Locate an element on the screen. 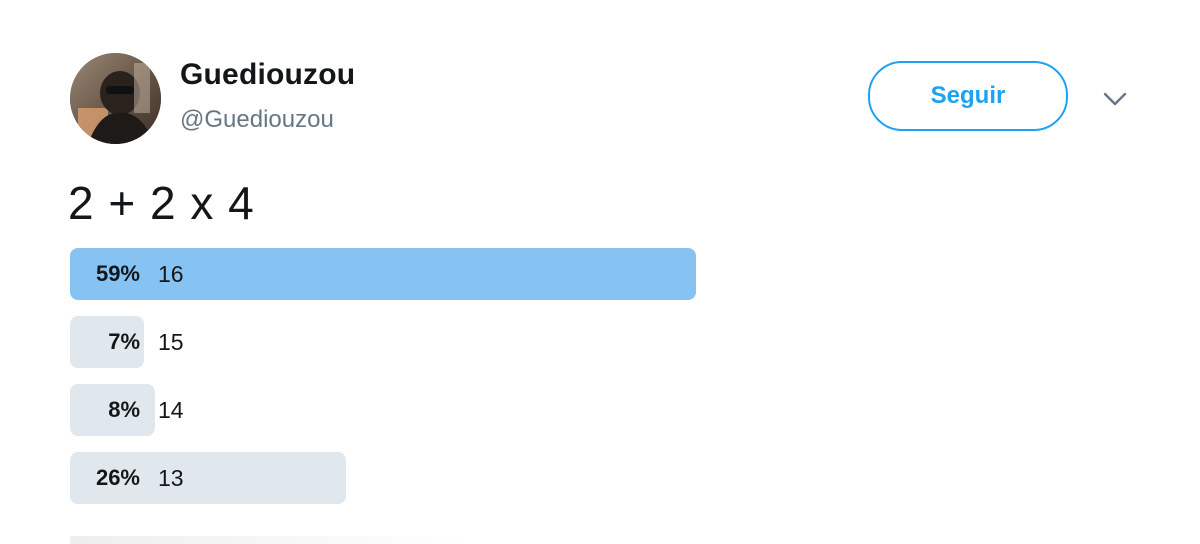 The image size is (1200, 544). poll-percent: 26% is located at coordinates (117, 477).